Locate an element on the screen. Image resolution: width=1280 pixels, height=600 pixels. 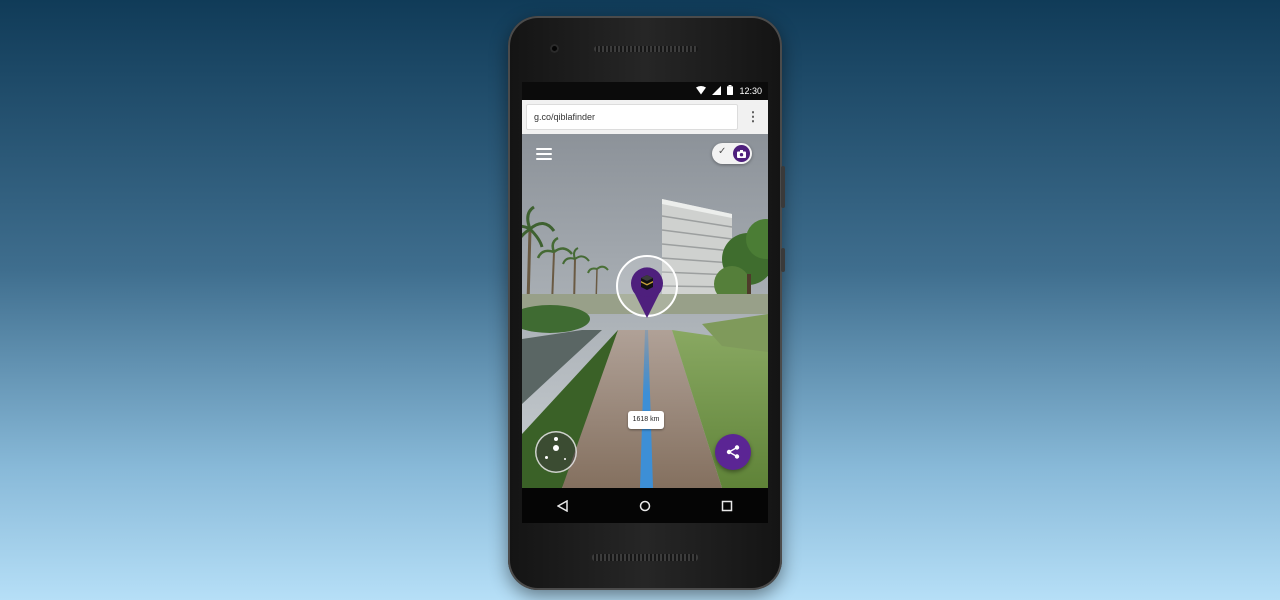
kaaba-icon is located at coordinates (647, 282).